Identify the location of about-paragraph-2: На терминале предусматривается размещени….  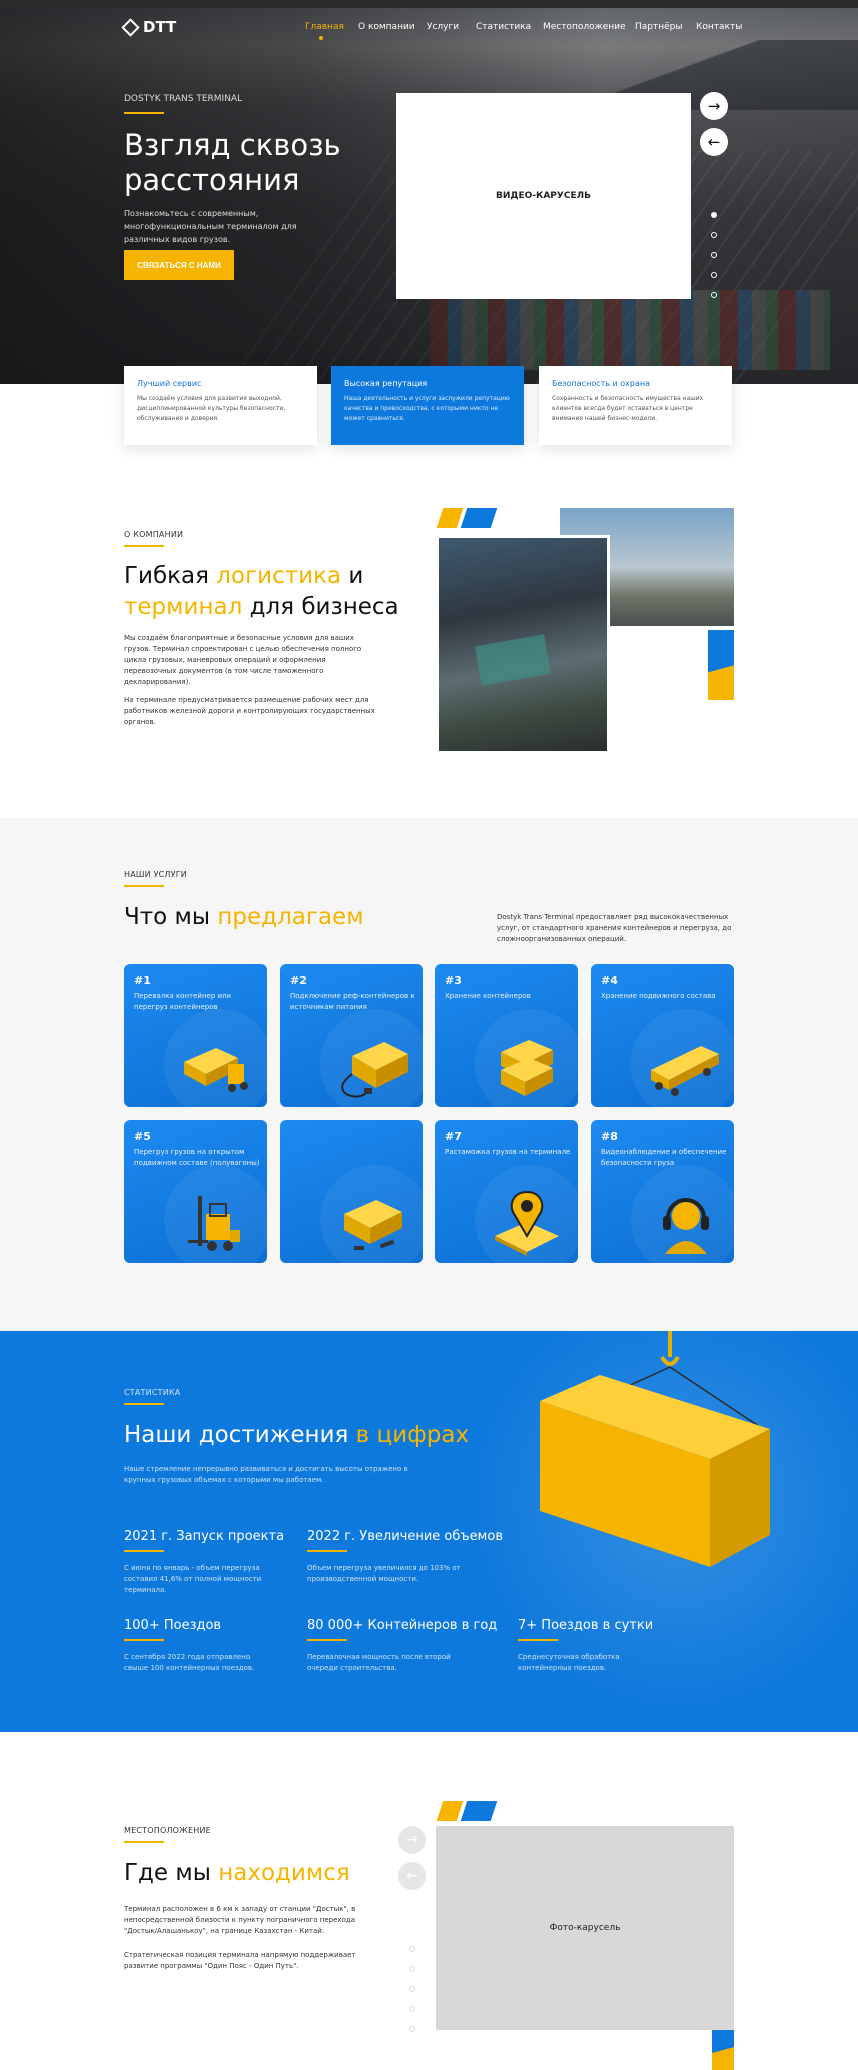
(249, 711).